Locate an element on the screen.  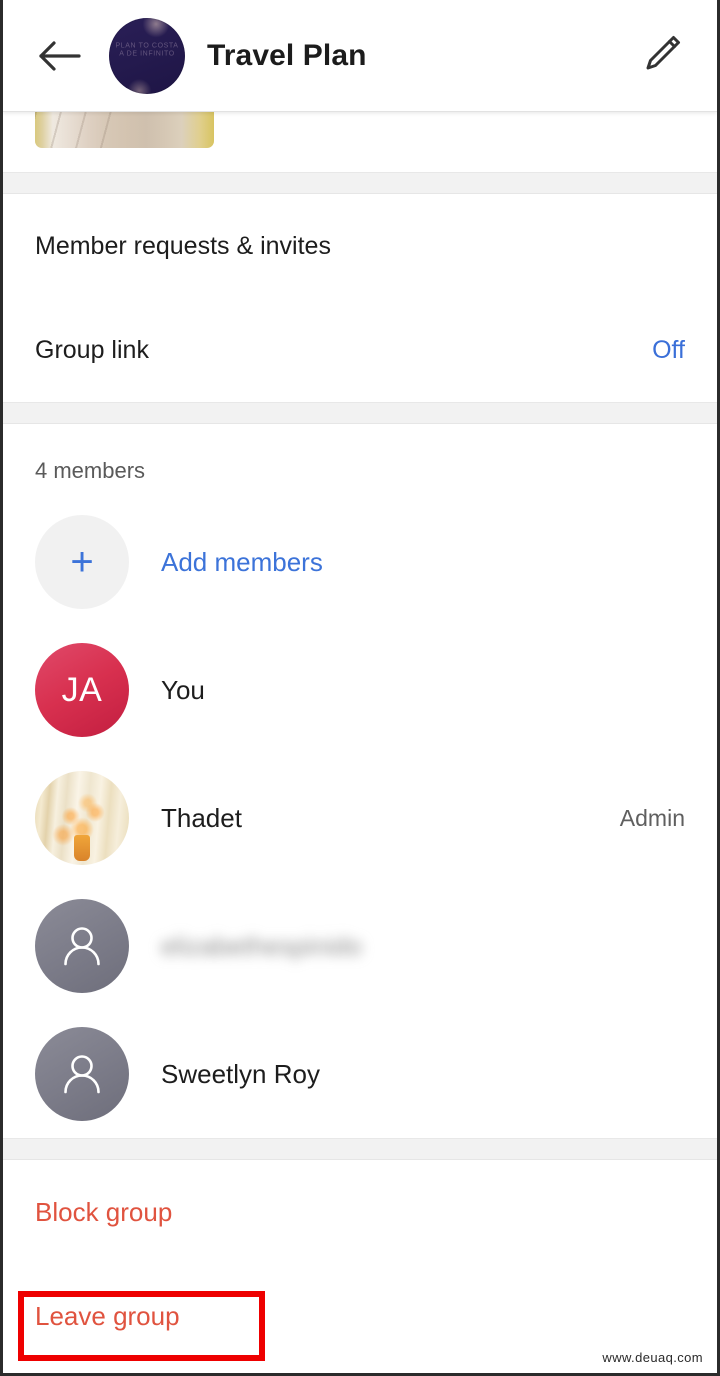
add-members-row: + Add members is located at coordinates (360, 562).